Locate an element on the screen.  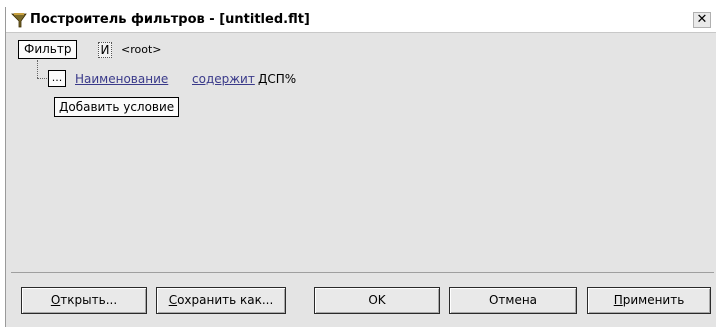
close-icon: ✕ is located at coordinates (702, 19).